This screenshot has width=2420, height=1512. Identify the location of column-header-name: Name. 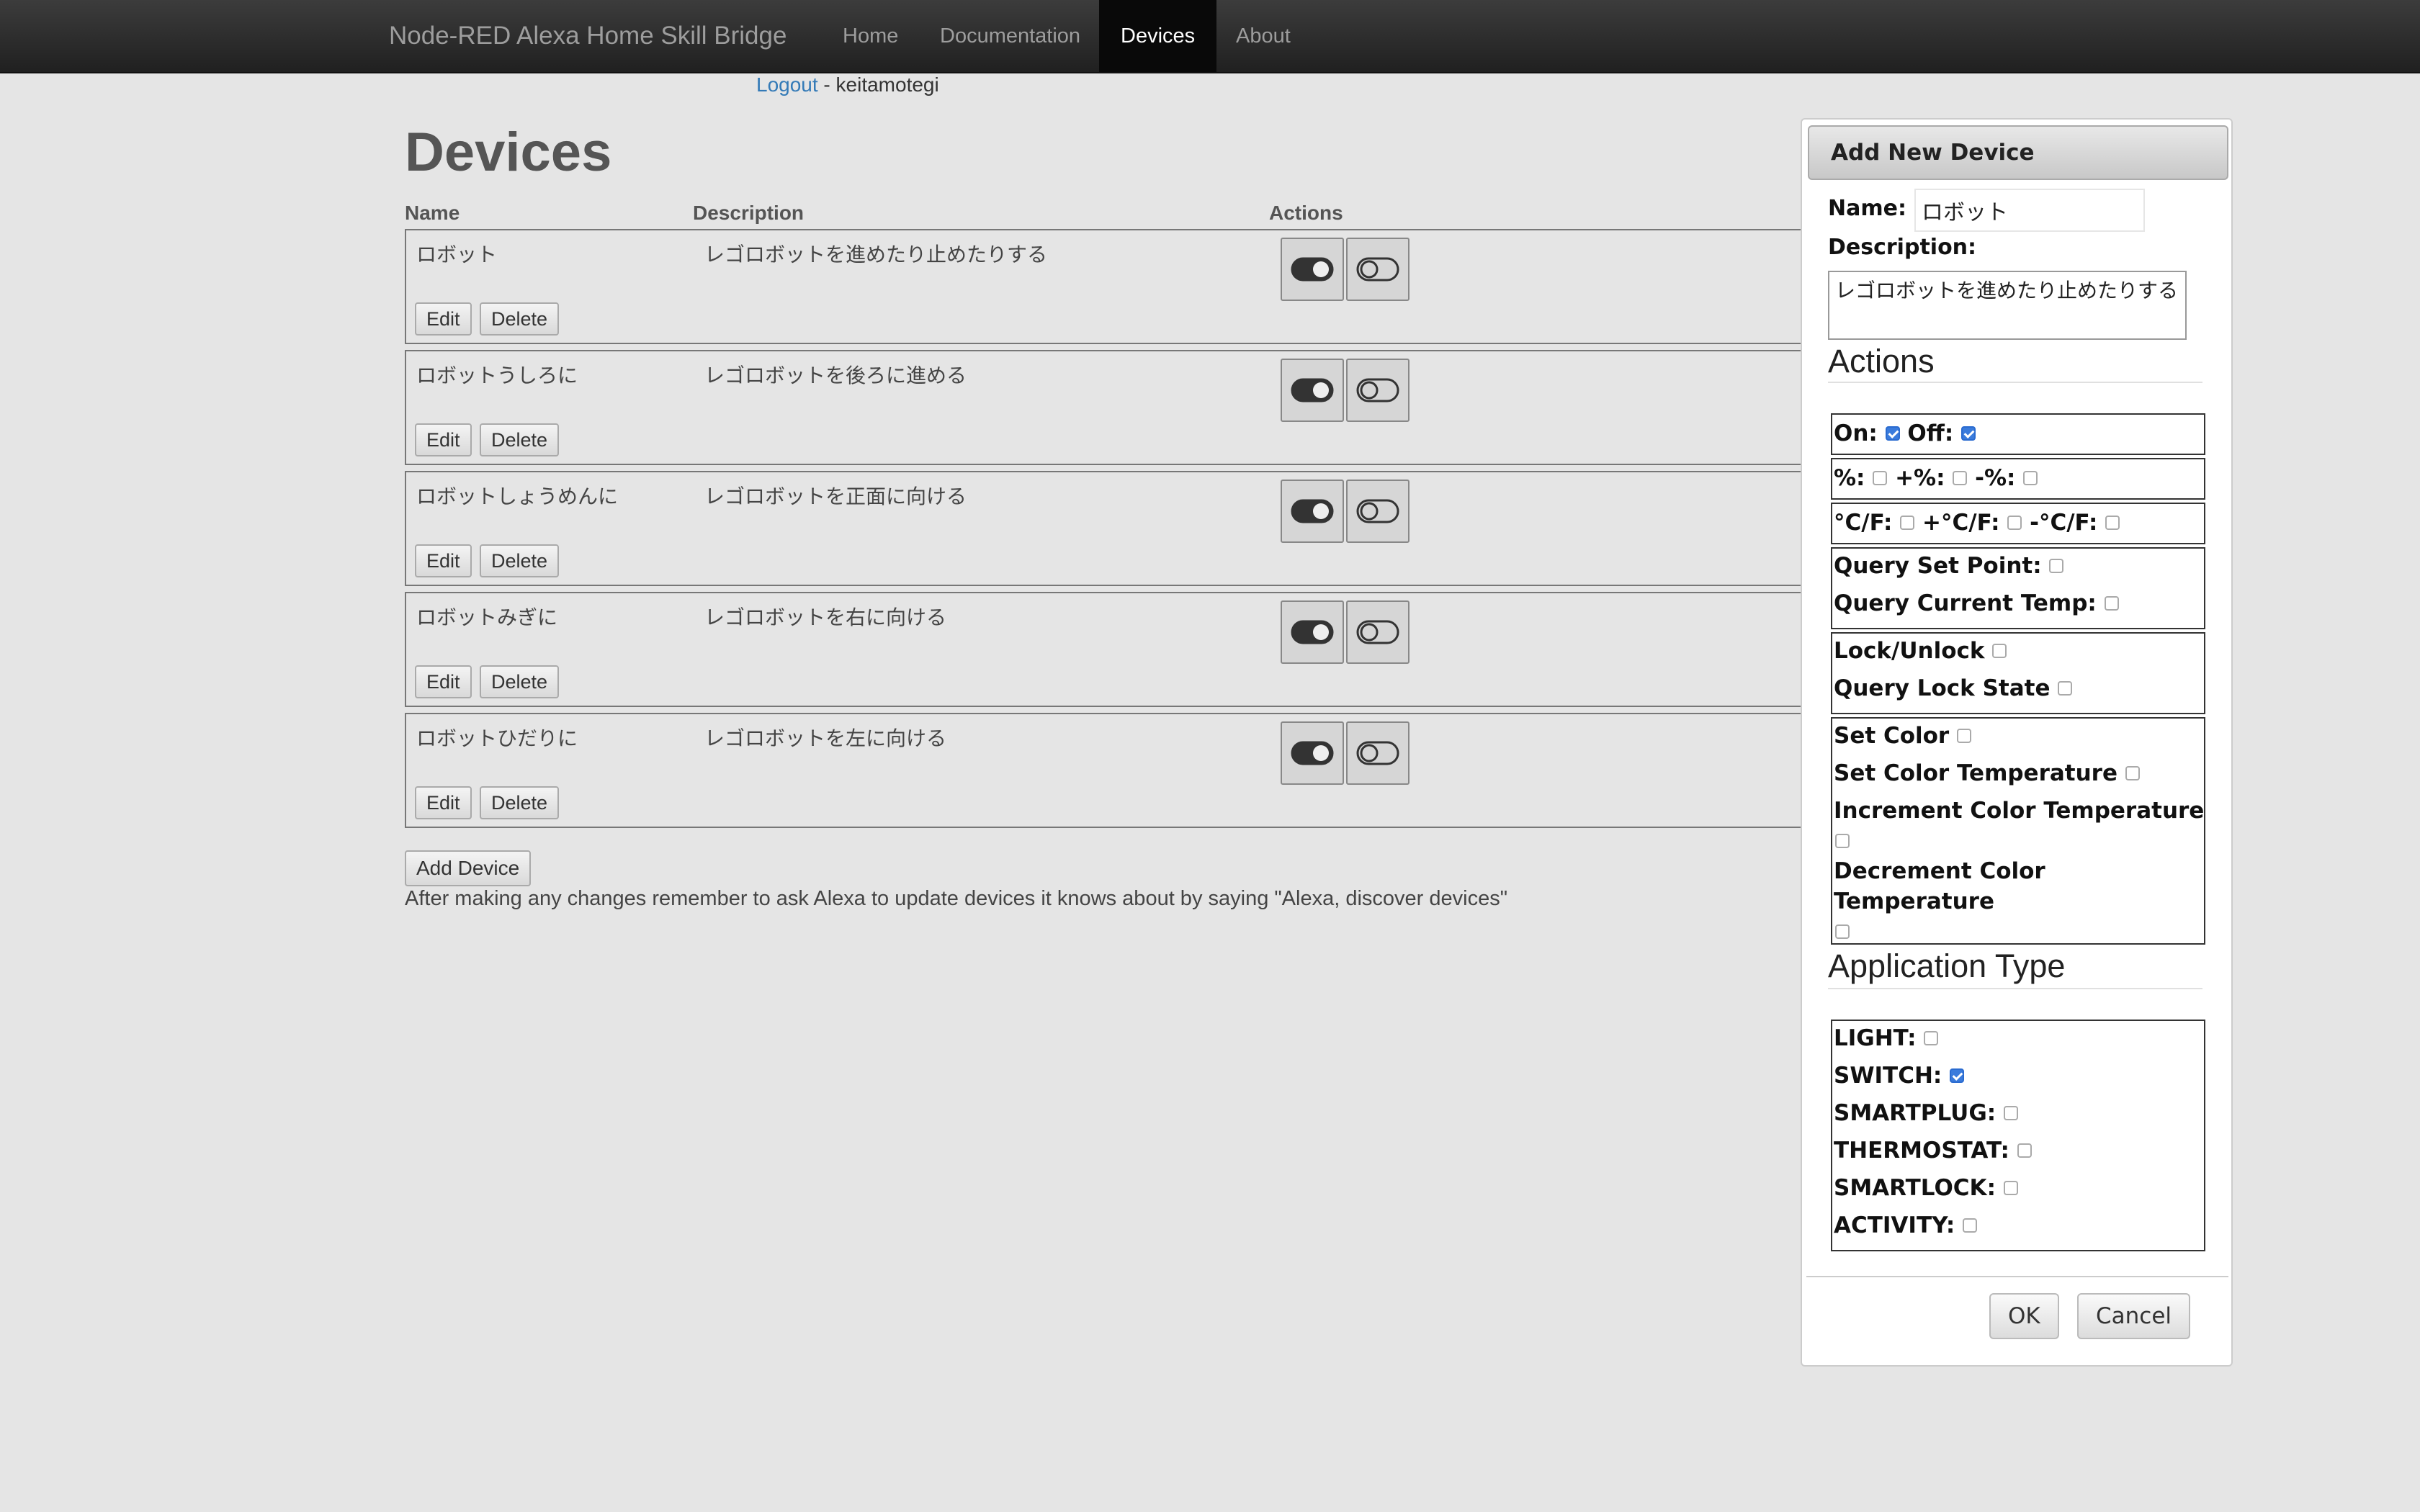
(432, 213).